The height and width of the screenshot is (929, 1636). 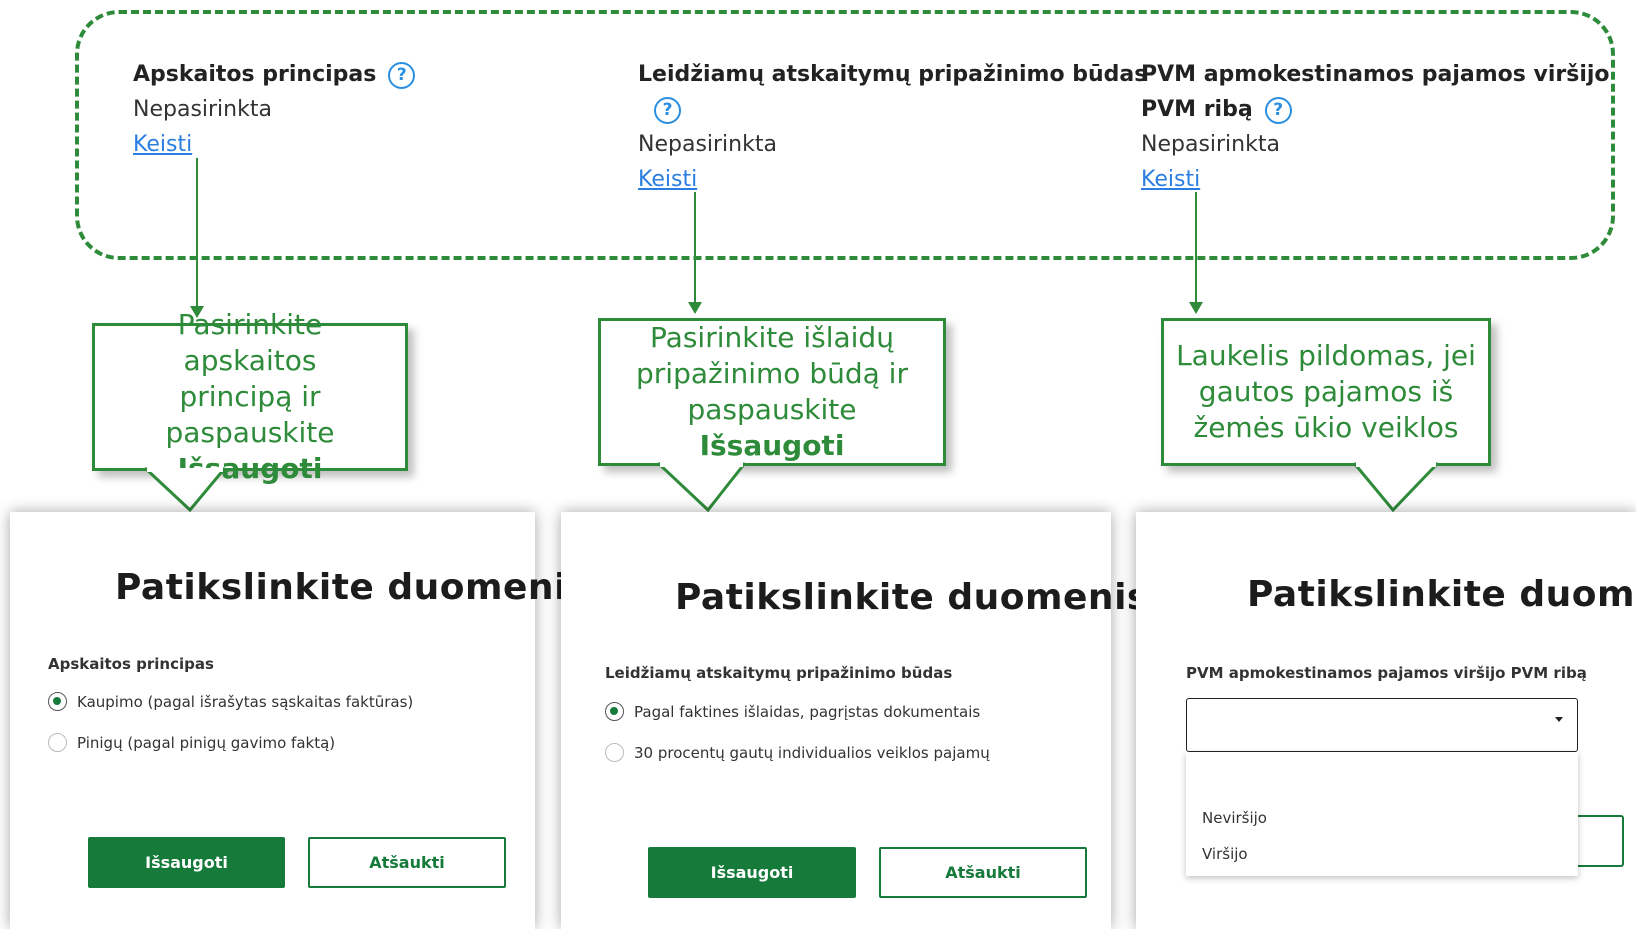 What do you see at coordinates (779, 673) in the screenshot?
I see `field-label: Leidžiamų atskaitymų pripažinimo būdas` at bounding box center [779, 673].